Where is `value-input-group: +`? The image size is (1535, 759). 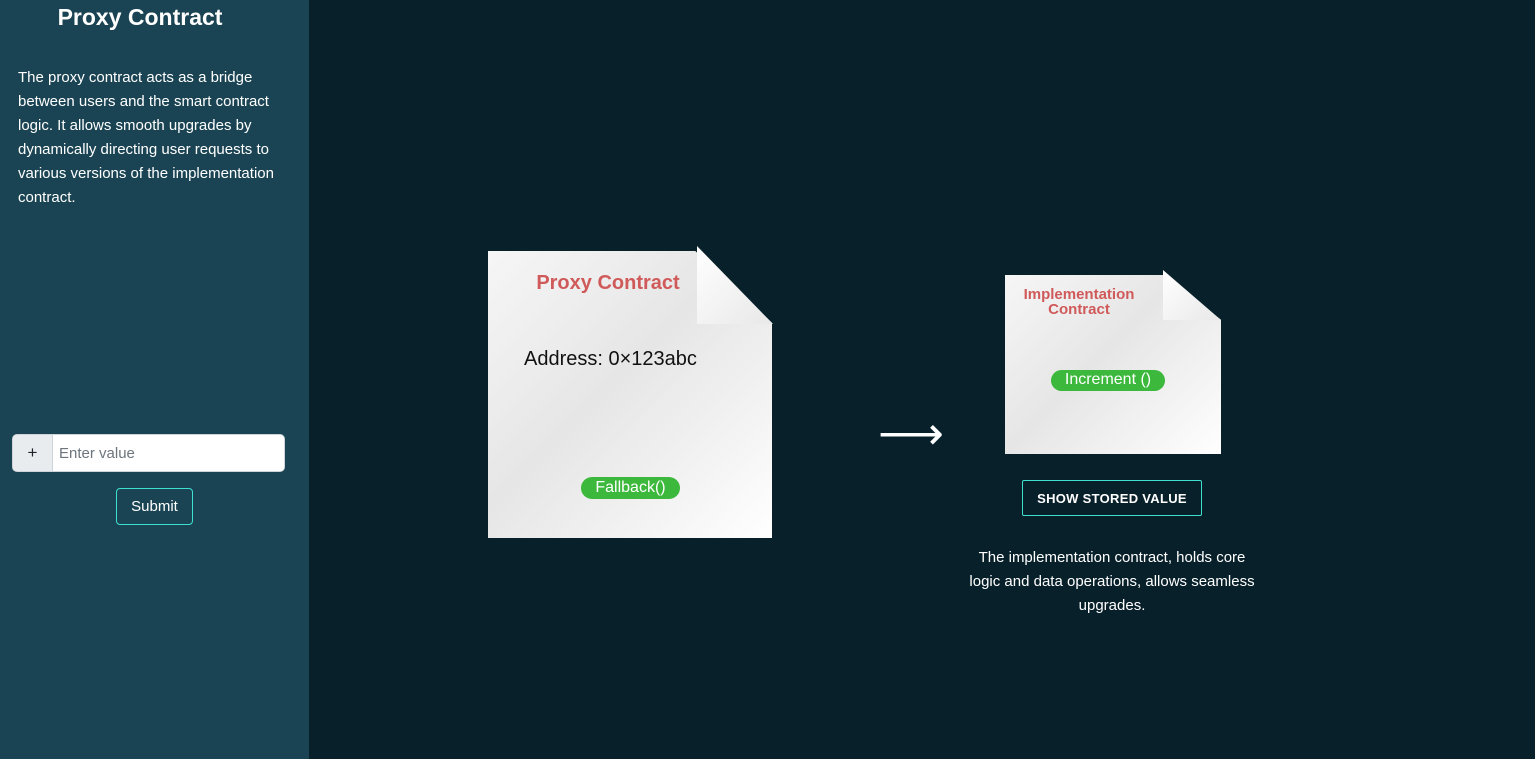 value-input-group: + is located at coordinates (148, 453).